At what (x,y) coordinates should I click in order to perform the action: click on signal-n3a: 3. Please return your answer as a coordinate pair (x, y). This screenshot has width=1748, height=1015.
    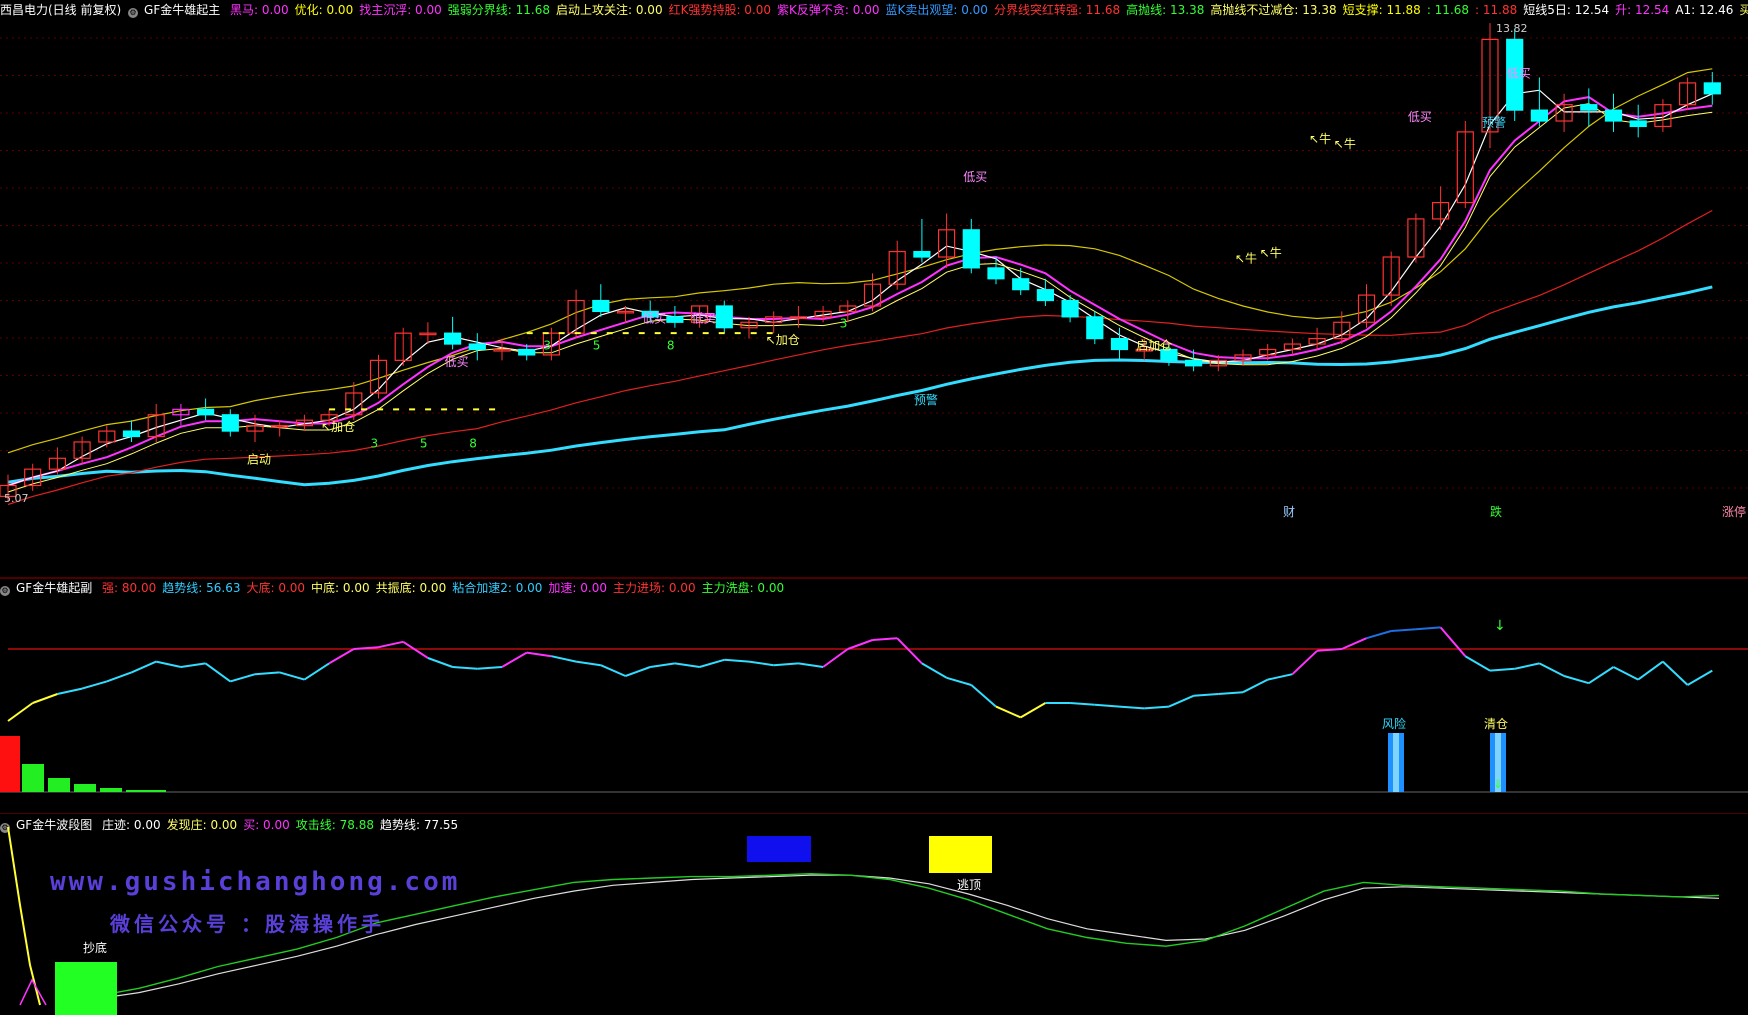
    Looking at the image, I should click on (375, 443).